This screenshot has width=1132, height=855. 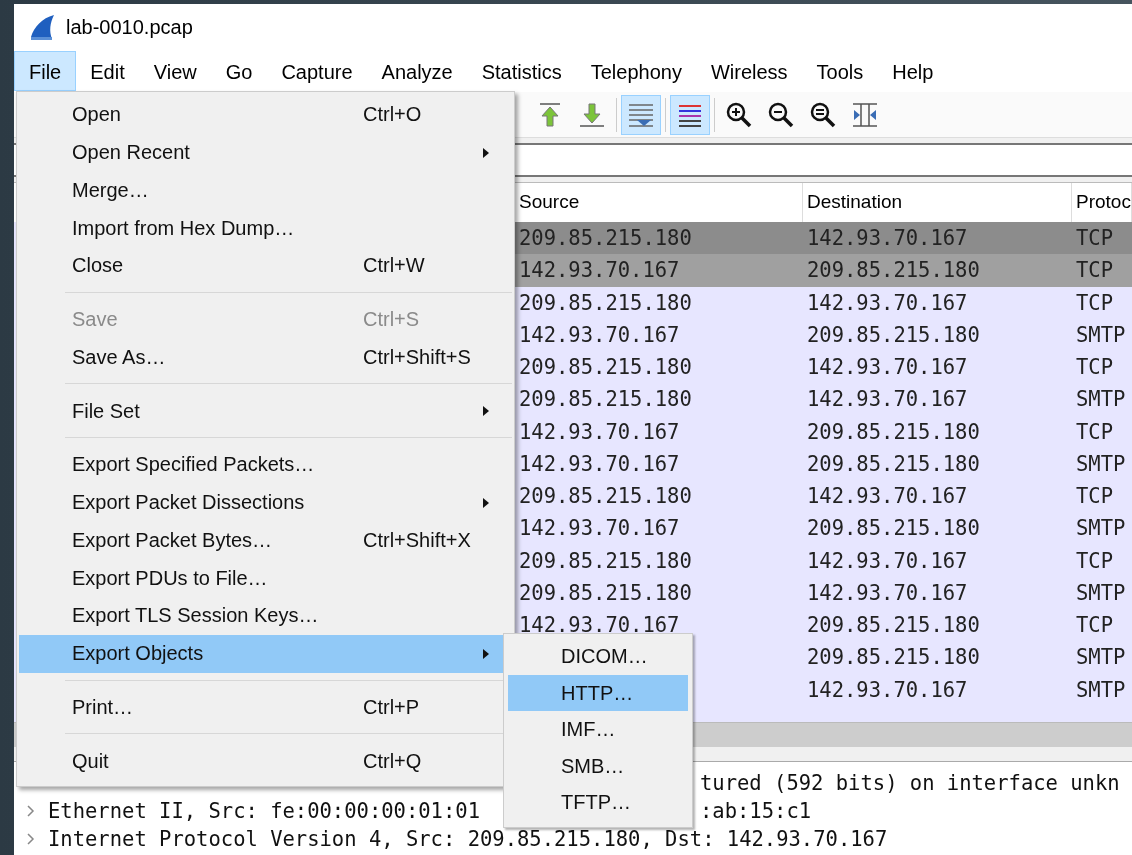 What do you see at coordinates (739, 114) in the screenshot?
I see `zoom-in-icon` at bounding box center [739, 114].